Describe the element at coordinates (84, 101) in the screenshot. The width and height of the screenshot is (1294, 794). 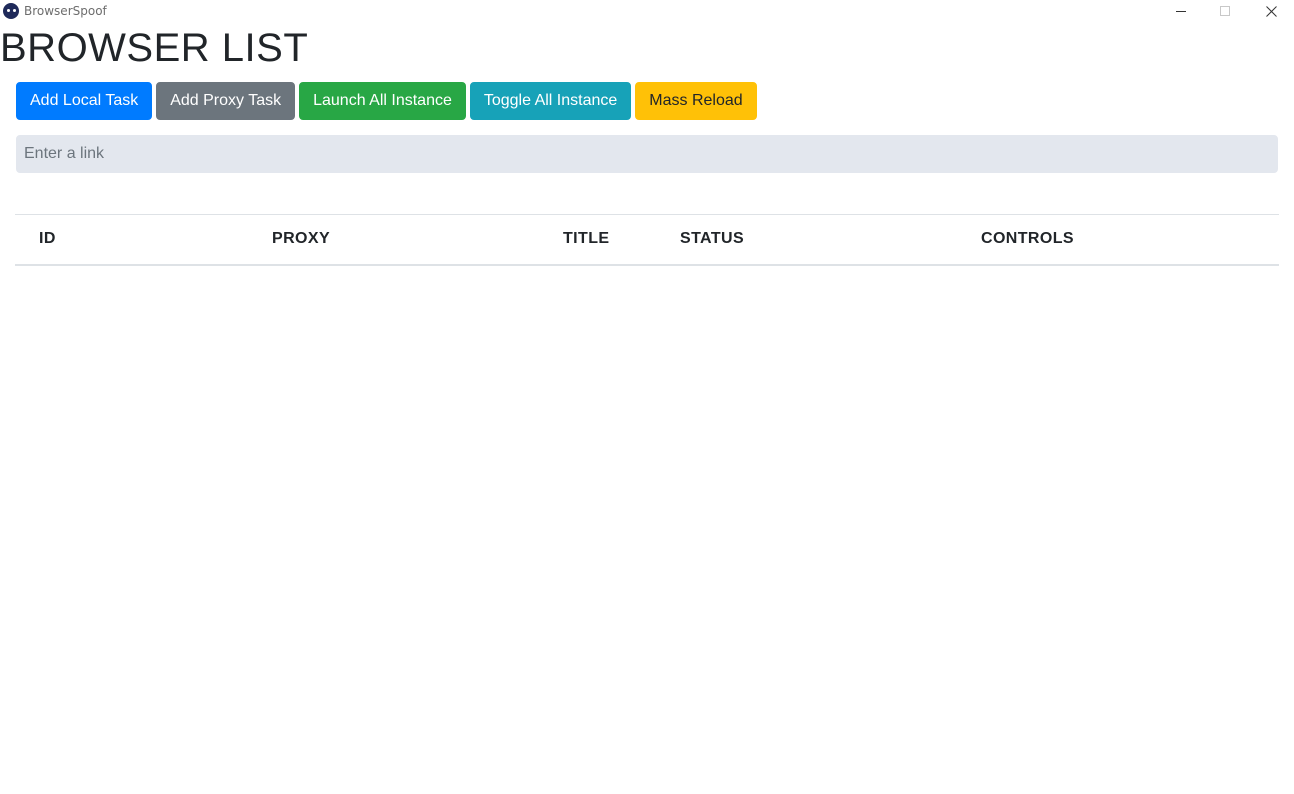
I see `add-local-task-button: Add Local Task` at that location.